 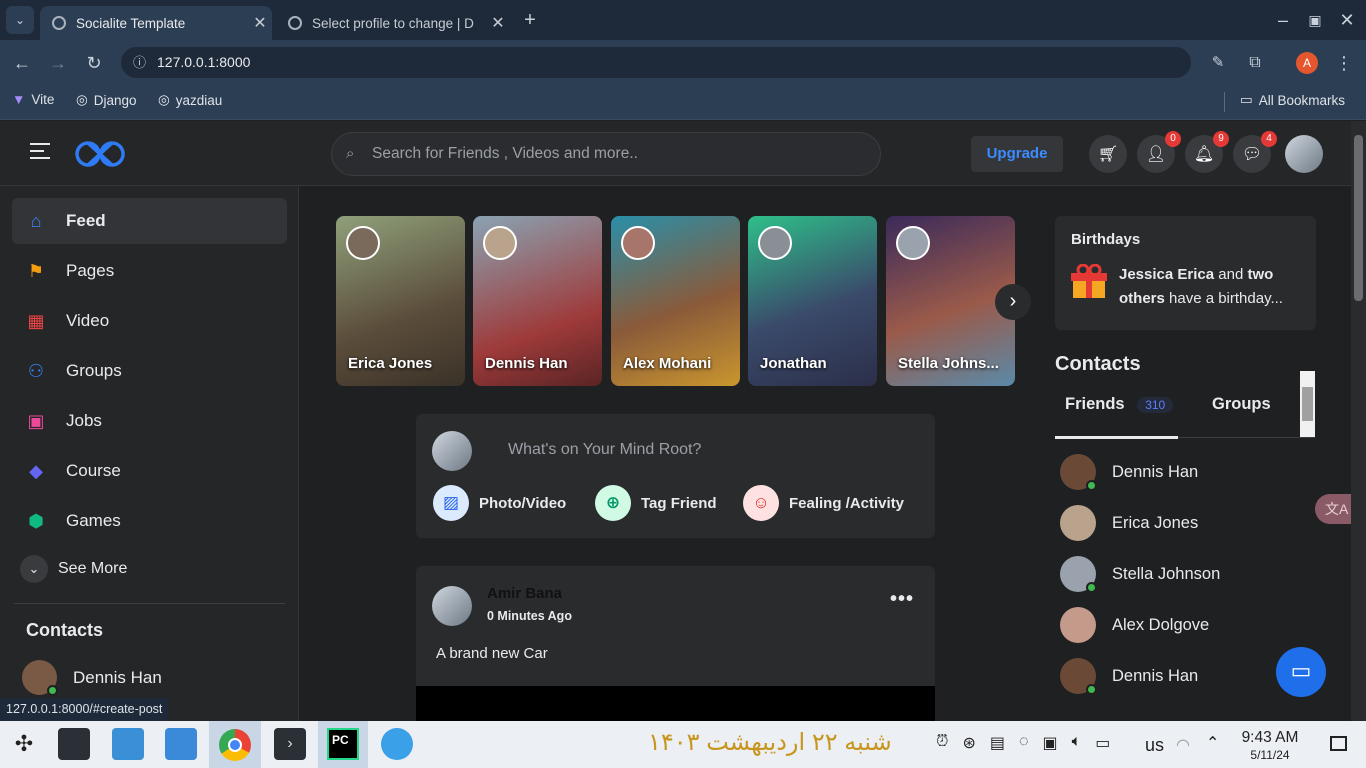 I want to click on sidebar-item-course: ◆ Course, so click(x=149, y=471).